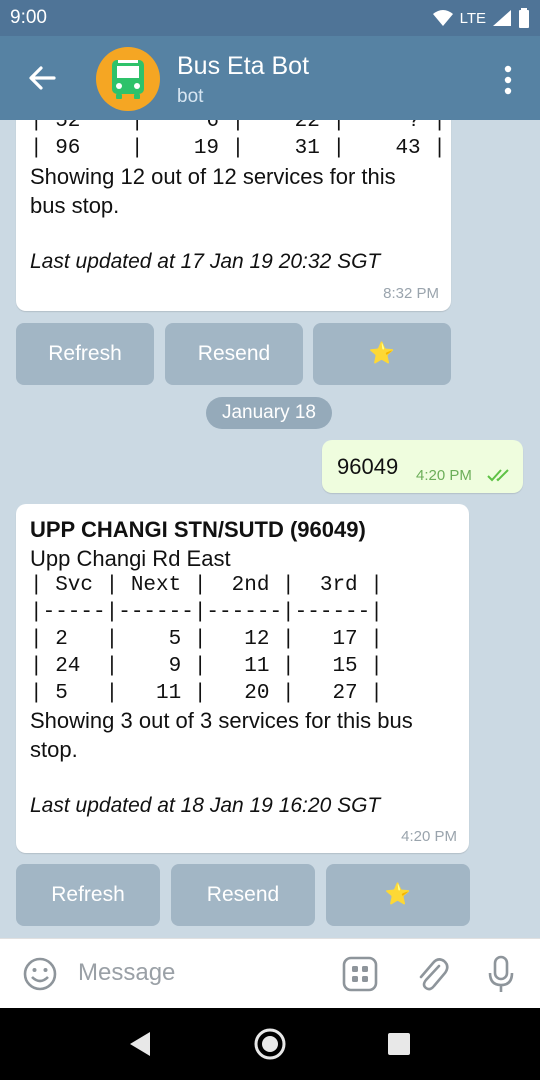 The image size is (540, 1080). What do you see at coordinates (411, 293) in the screenshot?
I see `message-time: 8:32 PM` at bounding box center [411, 293].